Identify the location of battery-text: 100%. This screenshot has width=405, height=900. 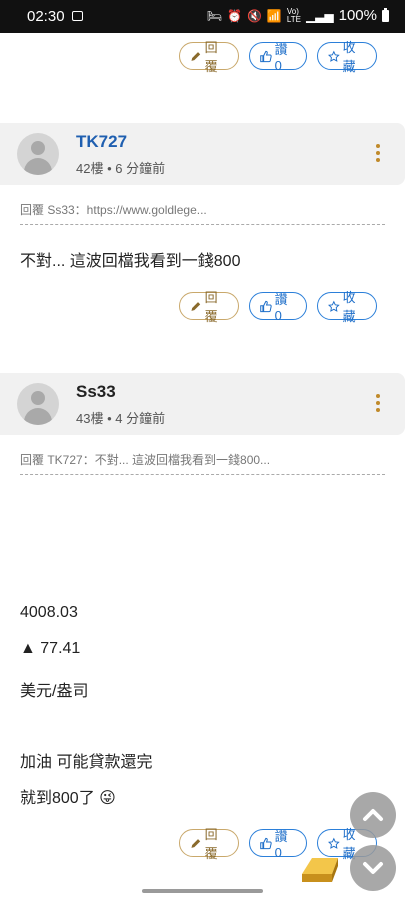
(357, 15).